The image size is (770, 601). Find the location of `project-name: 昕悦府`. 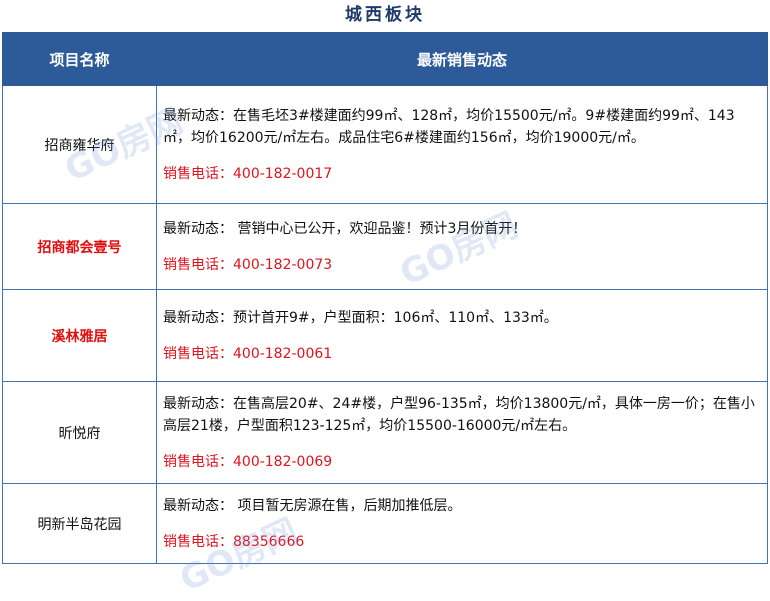

project-name: 昕悦府 is located at coordinates (79, 432).